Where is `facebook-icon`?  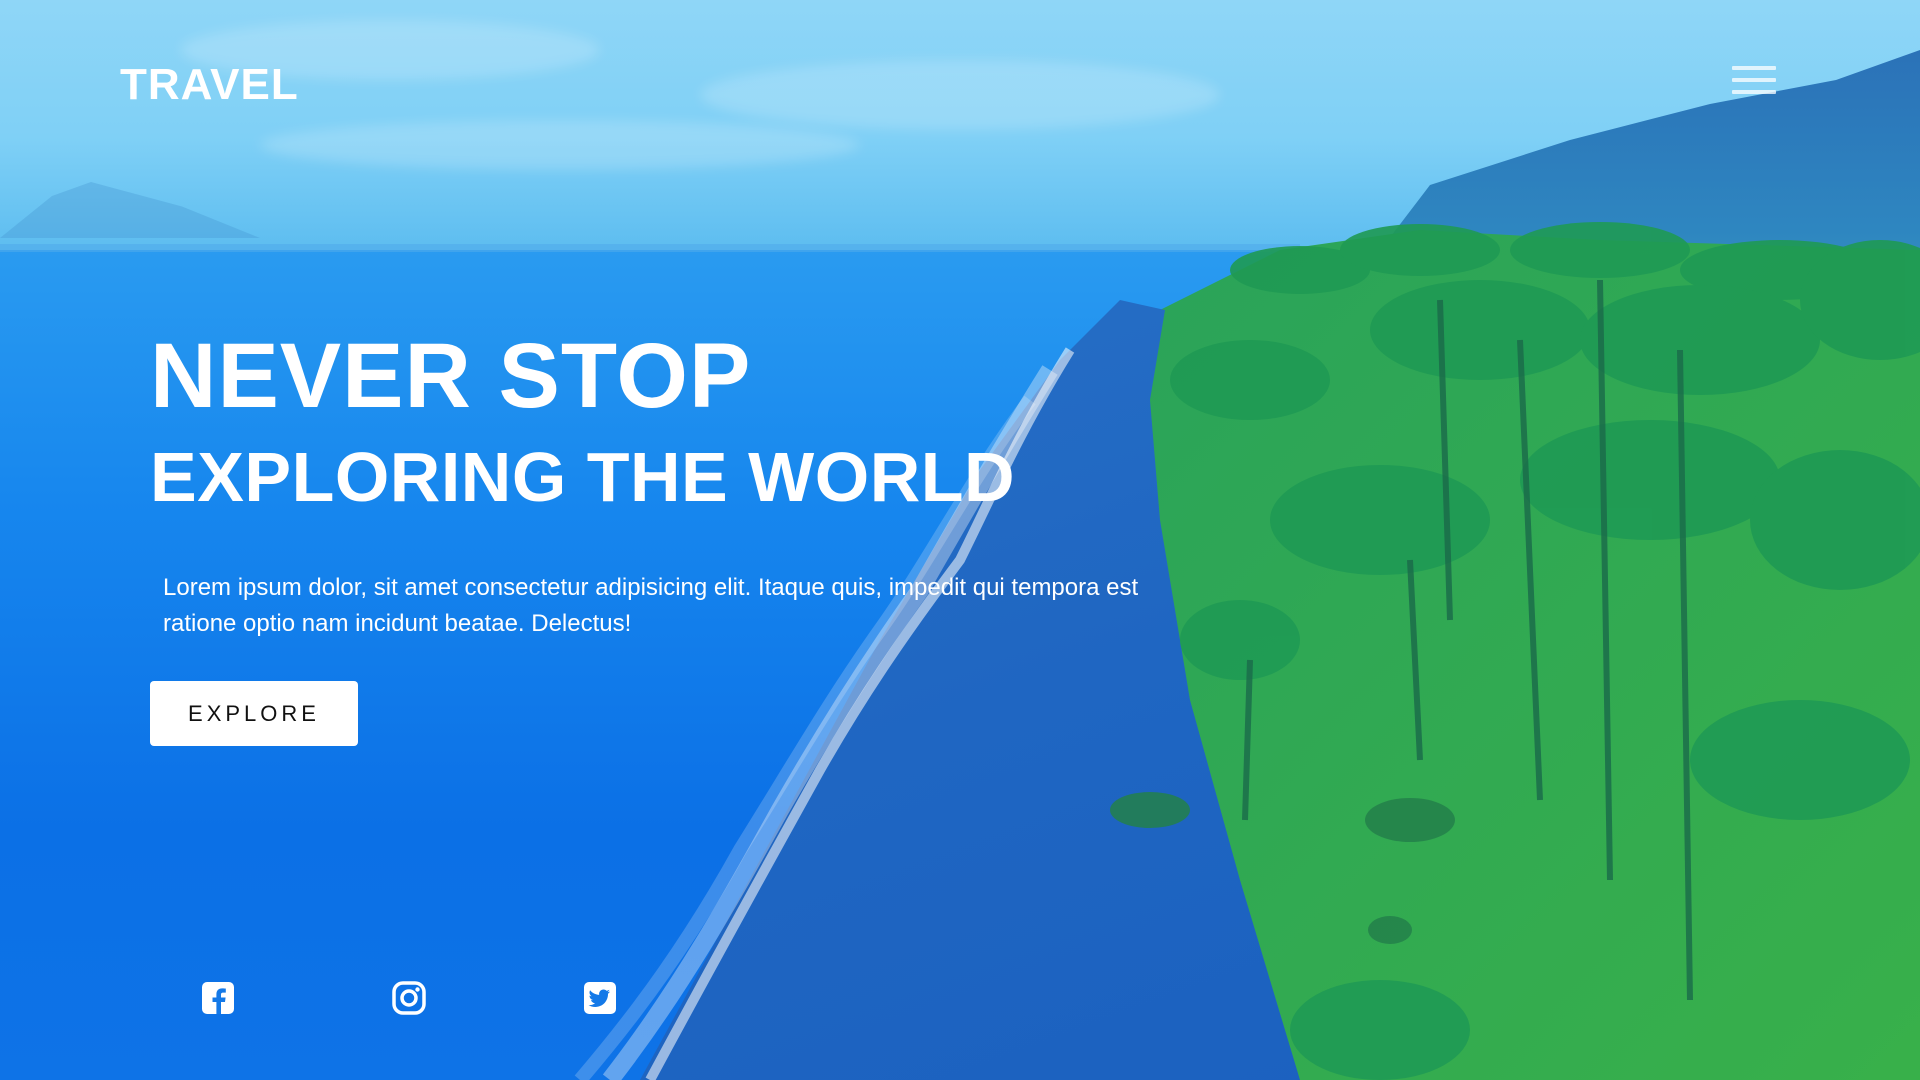 facebook-icon is located at coordinates (218, 998).